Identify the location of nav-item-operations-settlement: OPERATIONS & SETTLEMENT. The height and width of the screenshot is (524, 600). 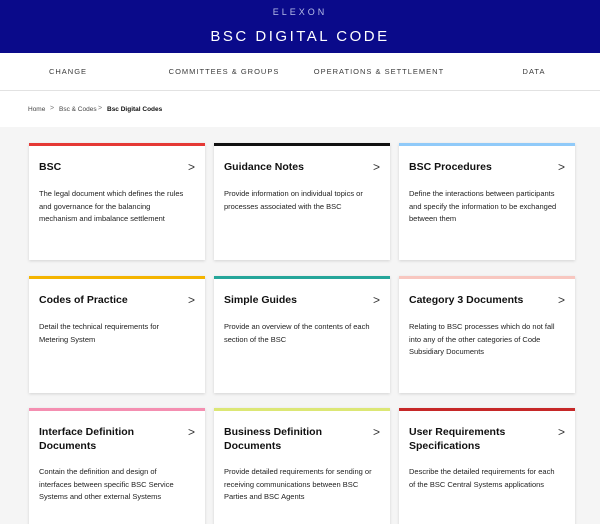
(379, 71).